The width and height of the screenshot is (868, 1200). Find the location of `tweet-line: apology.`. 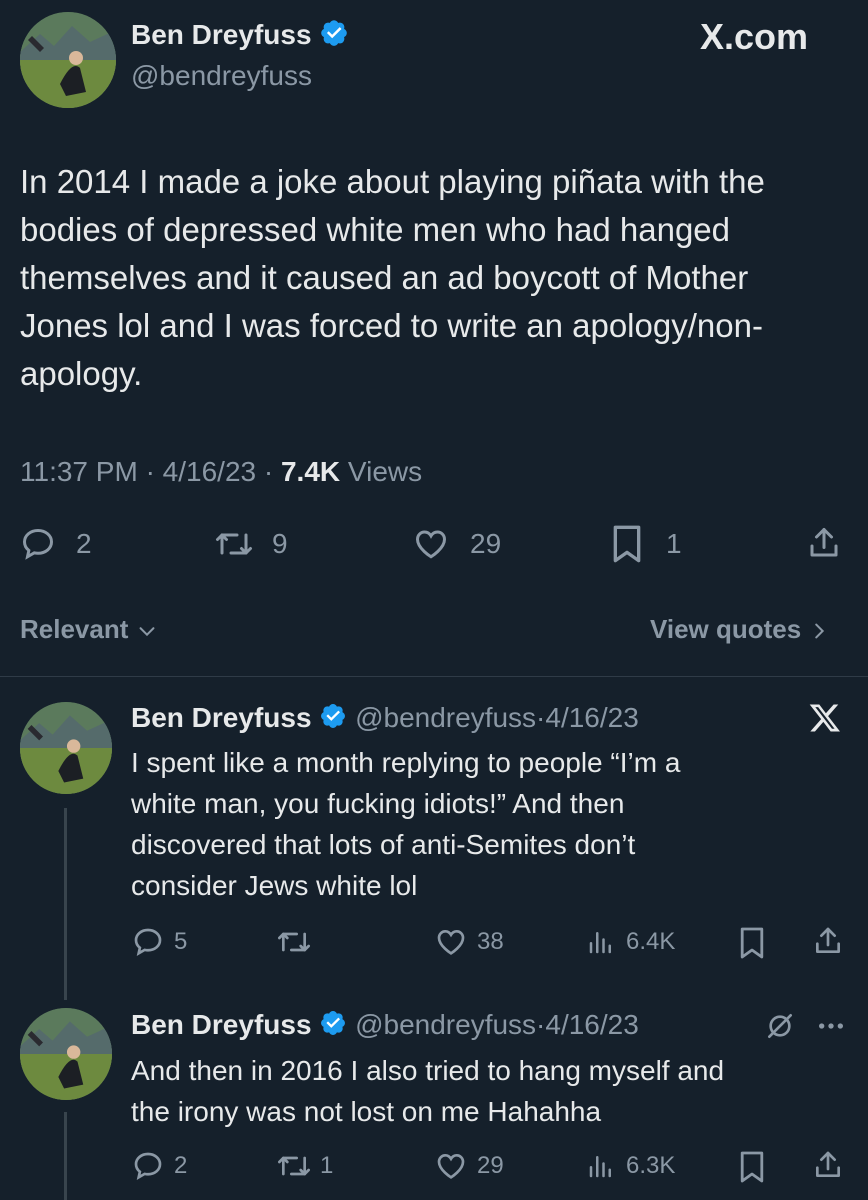

tweet-line: apology. is located at coordinates (81, 373).